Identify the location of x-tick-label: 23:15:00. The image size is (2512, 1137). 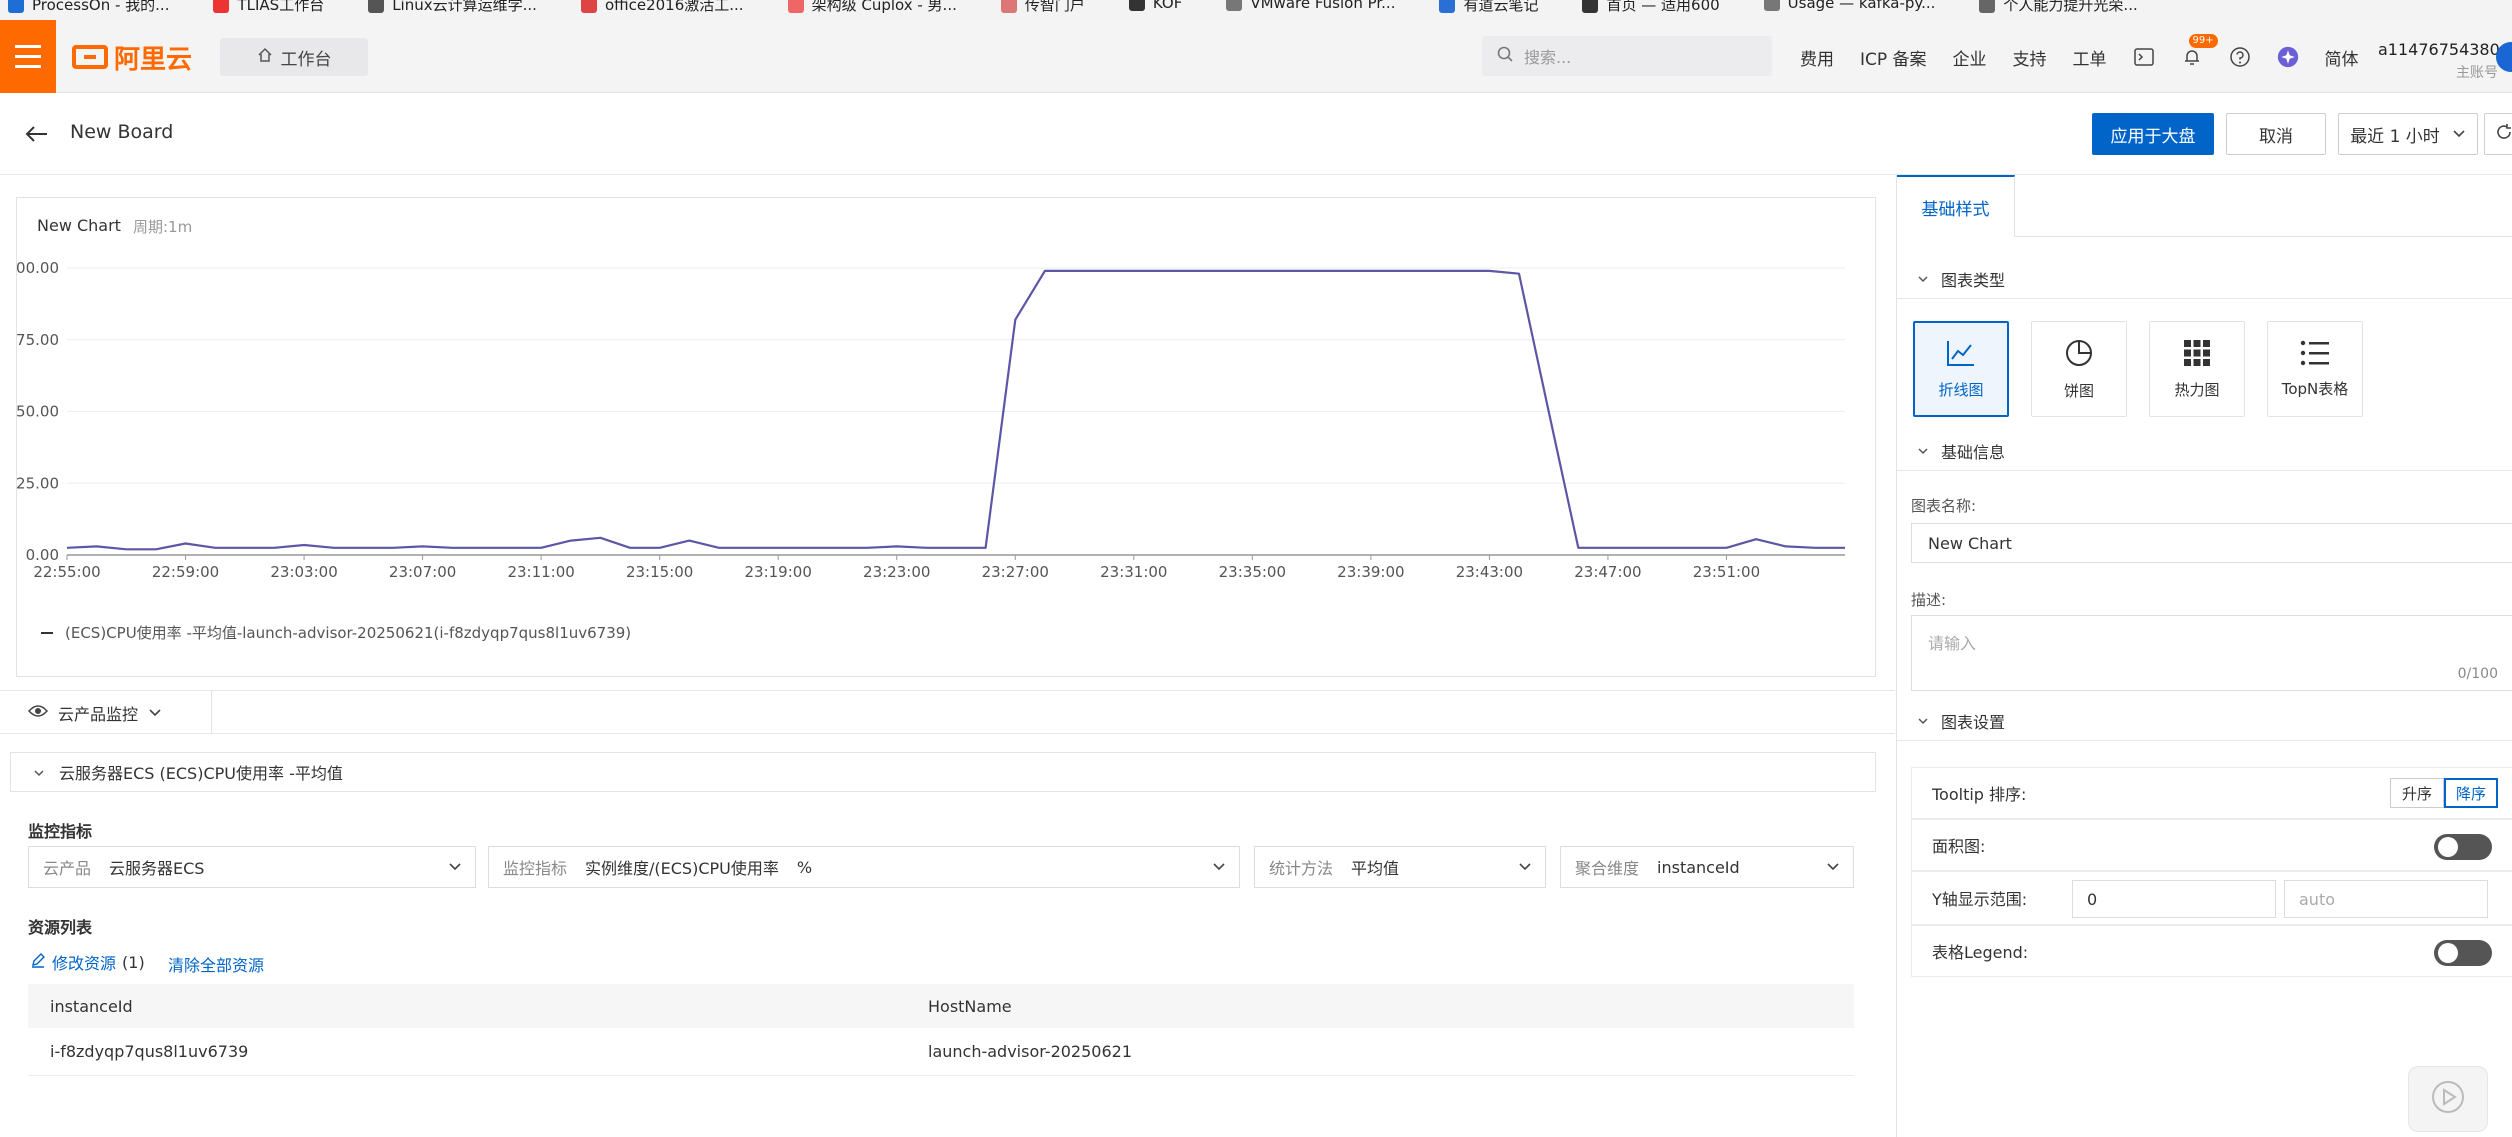
(659, 572).